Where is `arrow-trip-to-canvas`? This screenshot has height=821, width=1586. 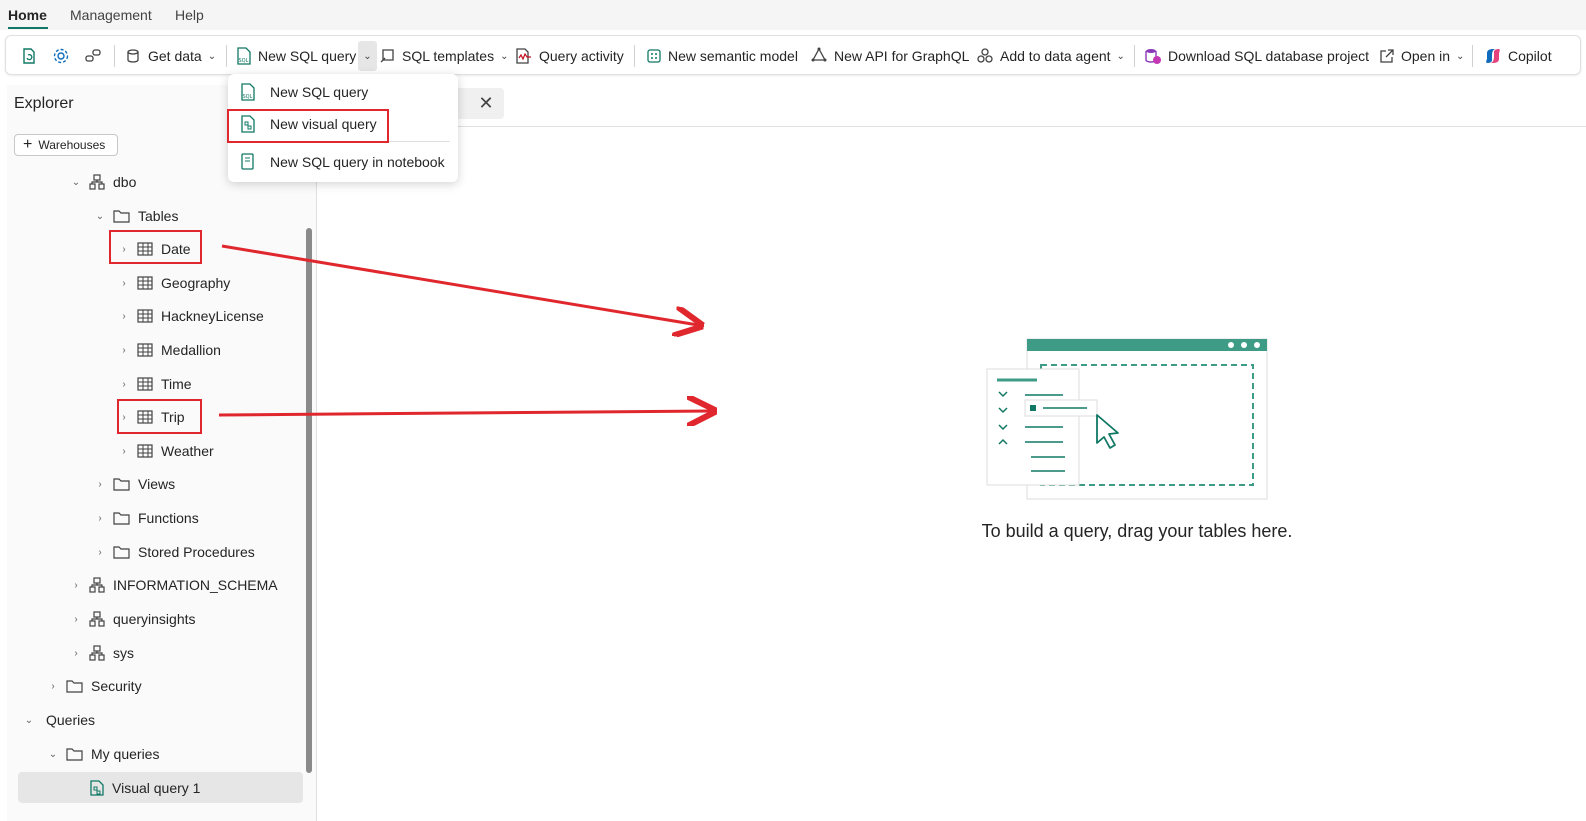
arrow-trip-to-canvas is located at coordinates (464, 413).